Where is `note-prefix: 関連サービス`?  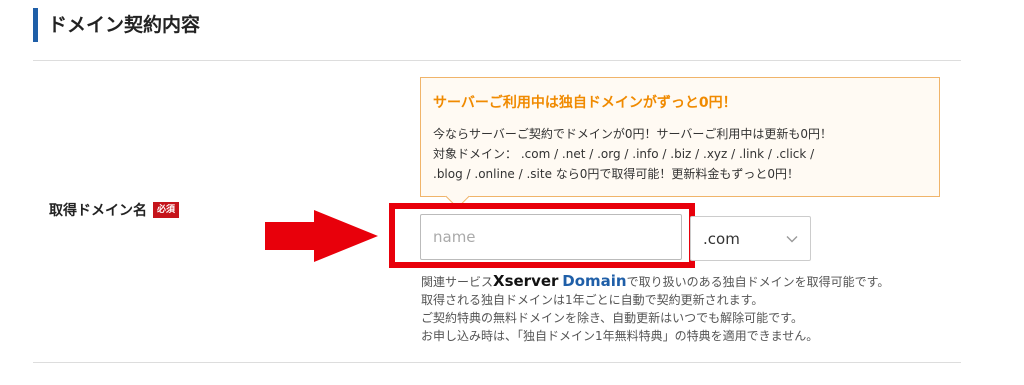
note-prefix: 関連サービス is located at coordinates (457, 282).